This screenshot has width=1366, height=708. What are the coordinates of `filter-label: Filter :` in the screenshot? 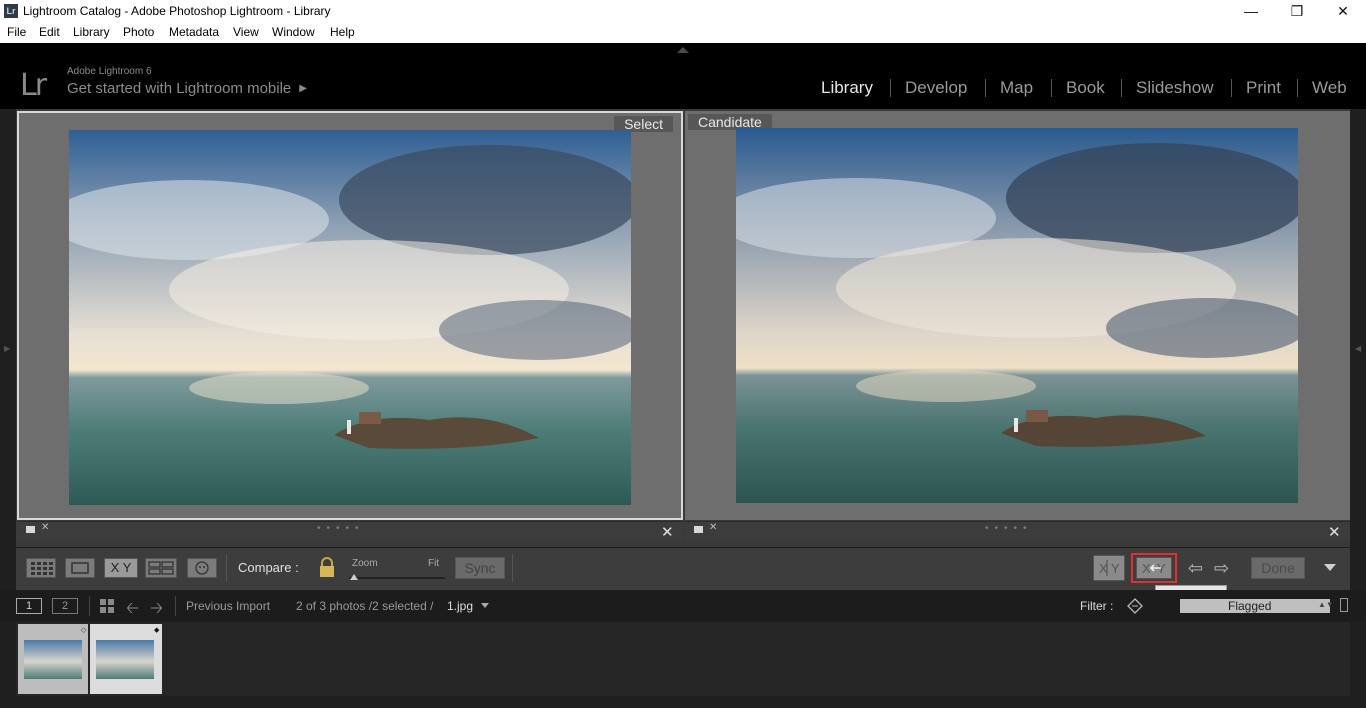 It's located at (1097, 606).